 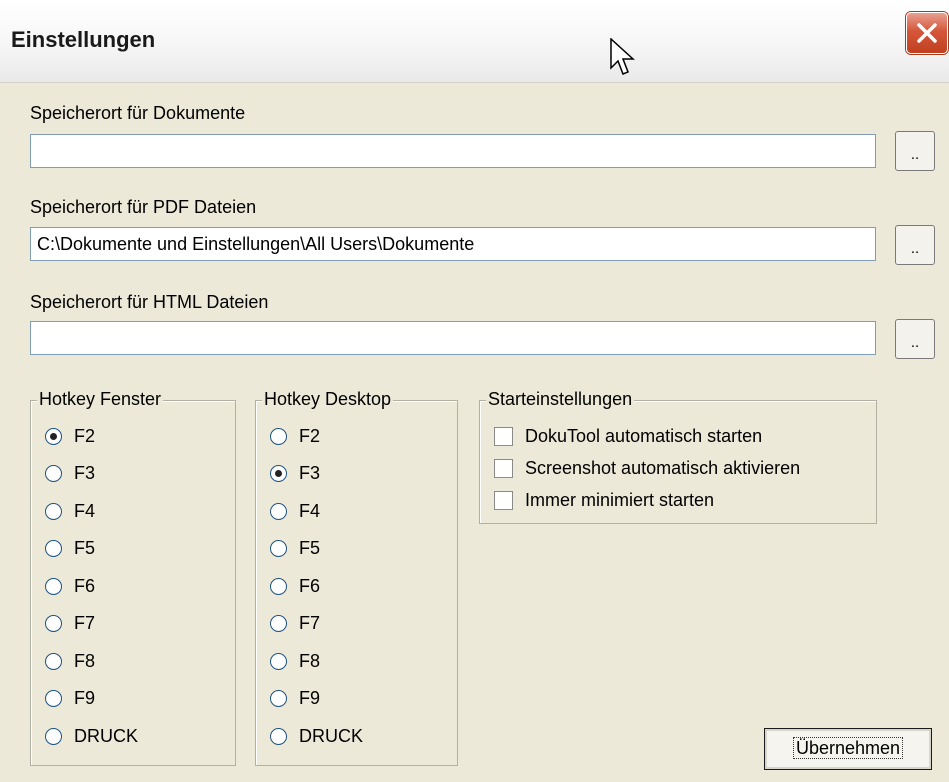 I want to click on hotkey-window-radio-label: F5, so click(x=85, y=548).